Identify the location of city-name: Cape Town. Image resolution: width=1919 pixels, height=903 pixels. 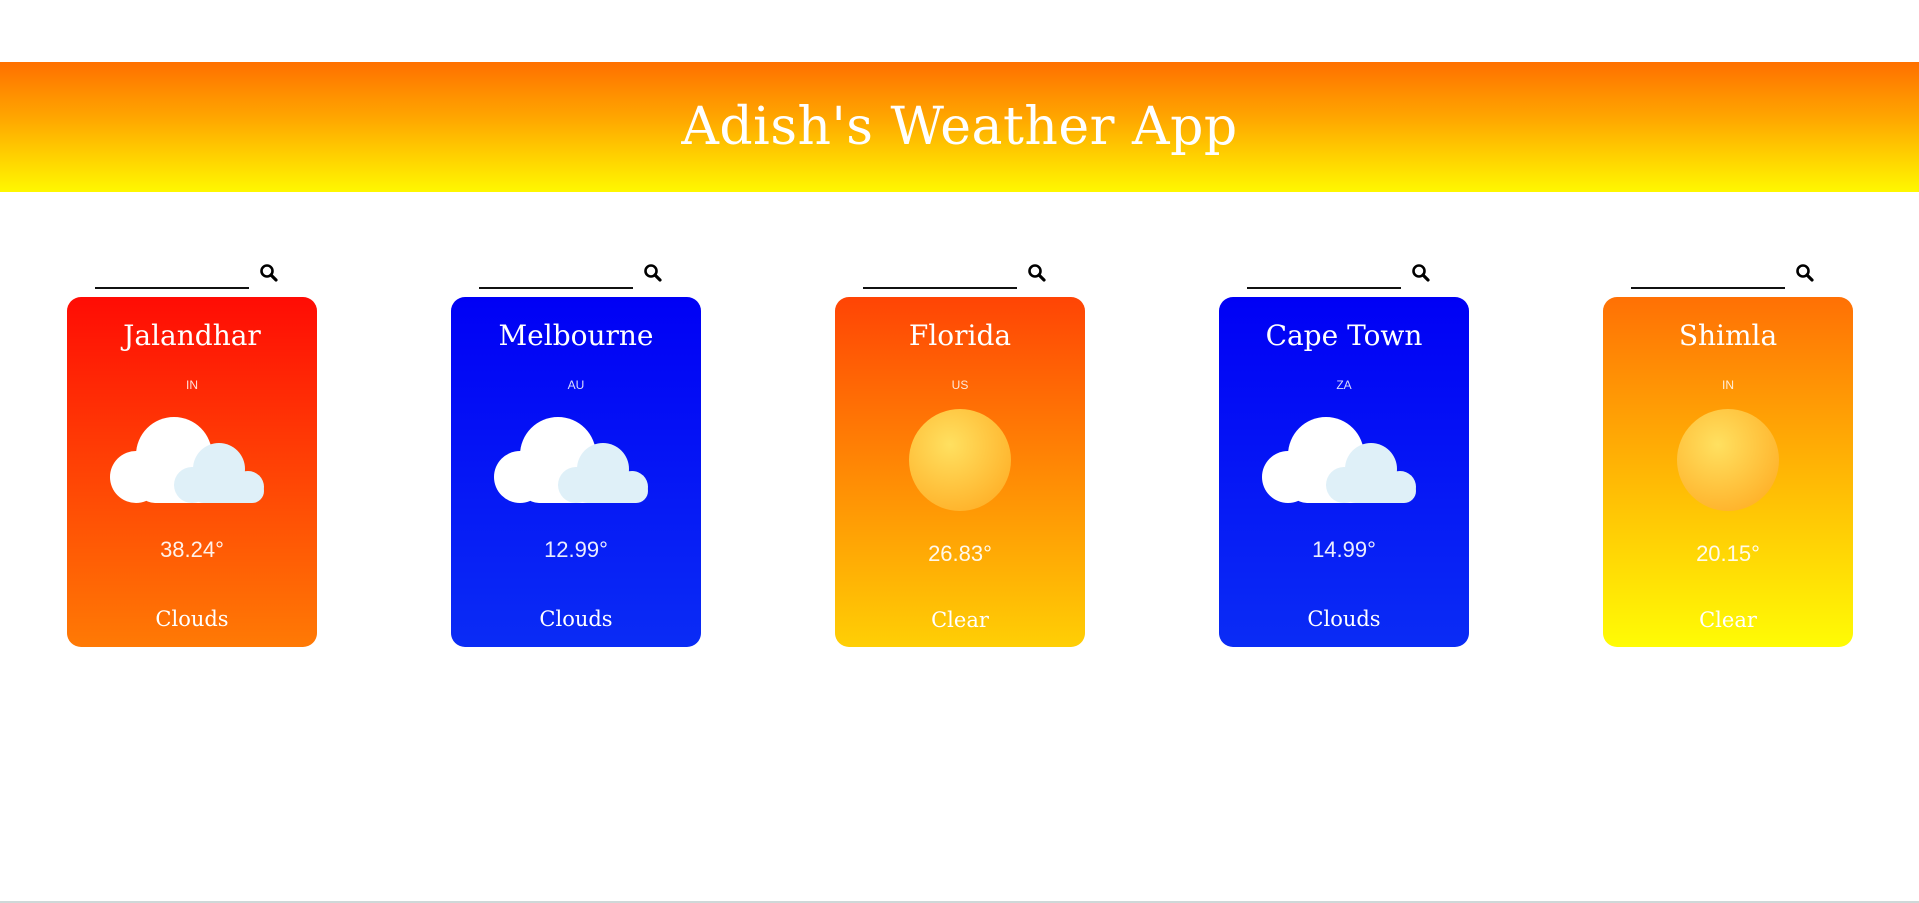
(1344, 335).